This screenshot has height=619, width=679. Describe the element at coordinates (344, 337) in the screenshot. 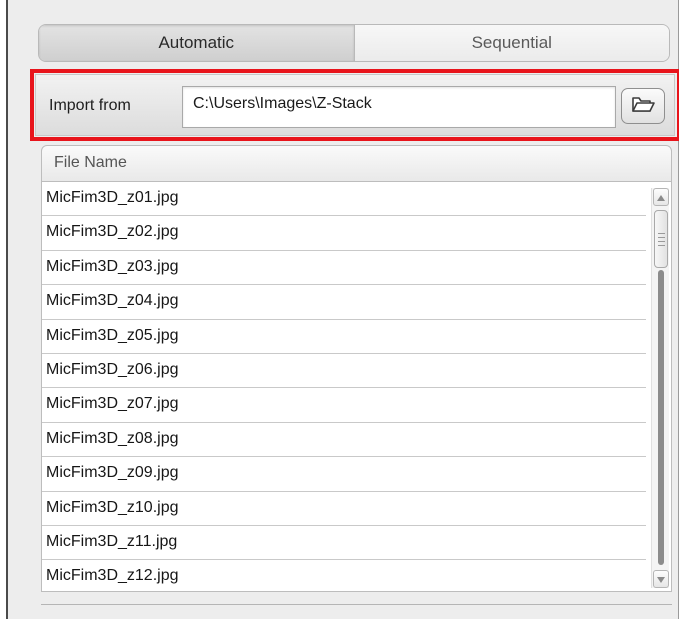

I see `file-row: MicFim3D_z05.jpg` at that location.